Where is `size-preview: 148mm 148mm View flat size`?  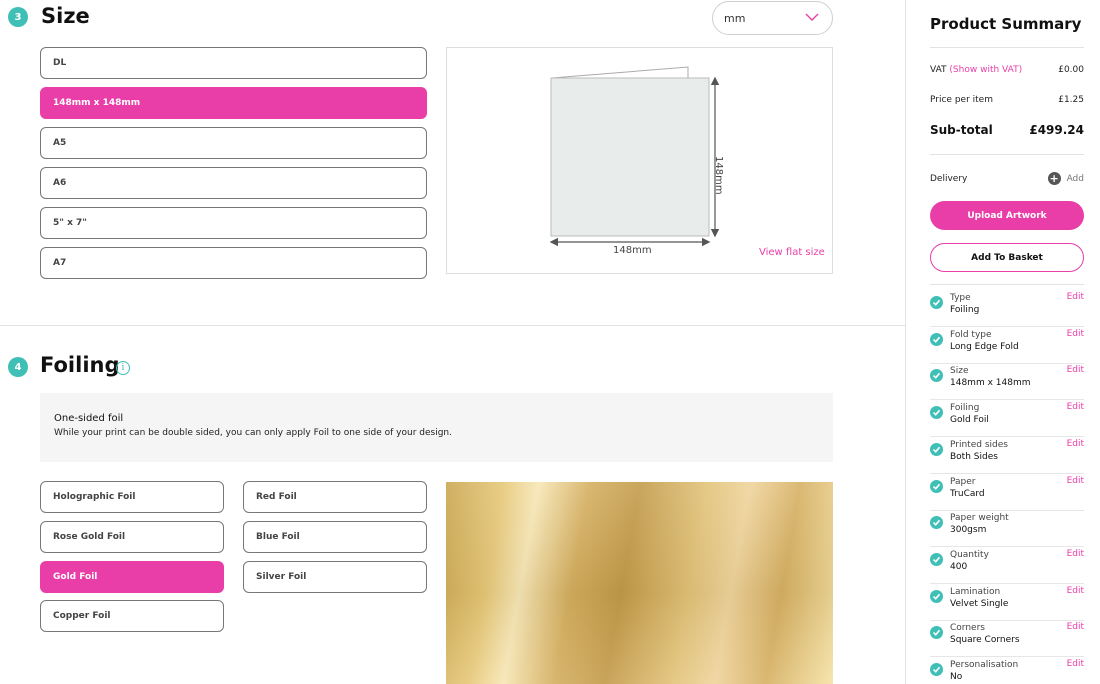
size-preview: 148mm 148mm View flat size is located at coordinates (639, 160).